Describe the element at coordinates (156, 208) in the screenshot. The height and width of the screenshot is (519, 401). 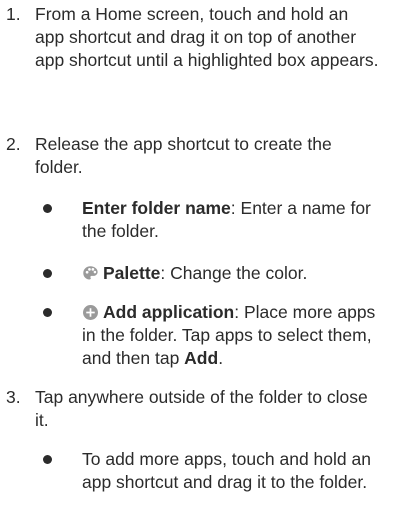
I see `bullet-term: Enter folder name` at that location.